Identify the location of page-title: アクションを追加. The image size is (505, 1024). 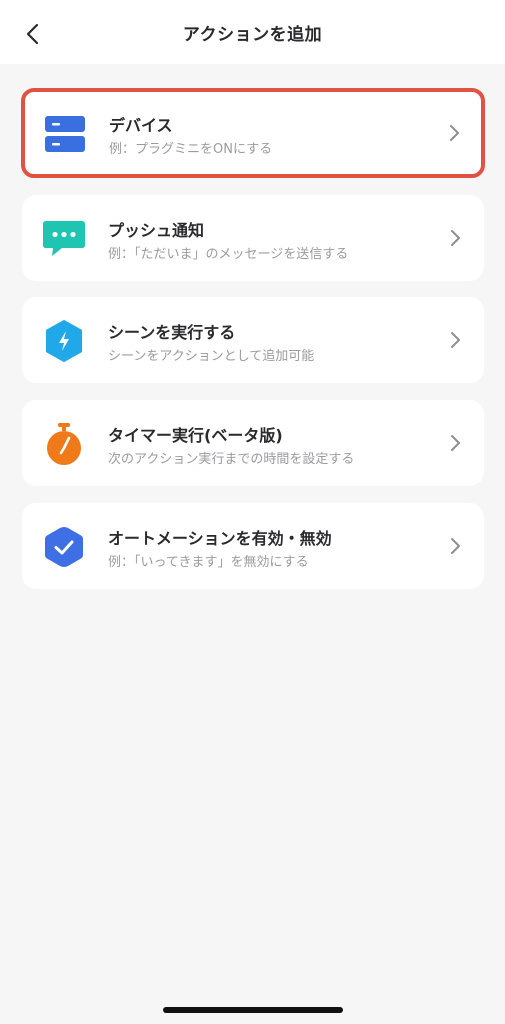
(252, 35).